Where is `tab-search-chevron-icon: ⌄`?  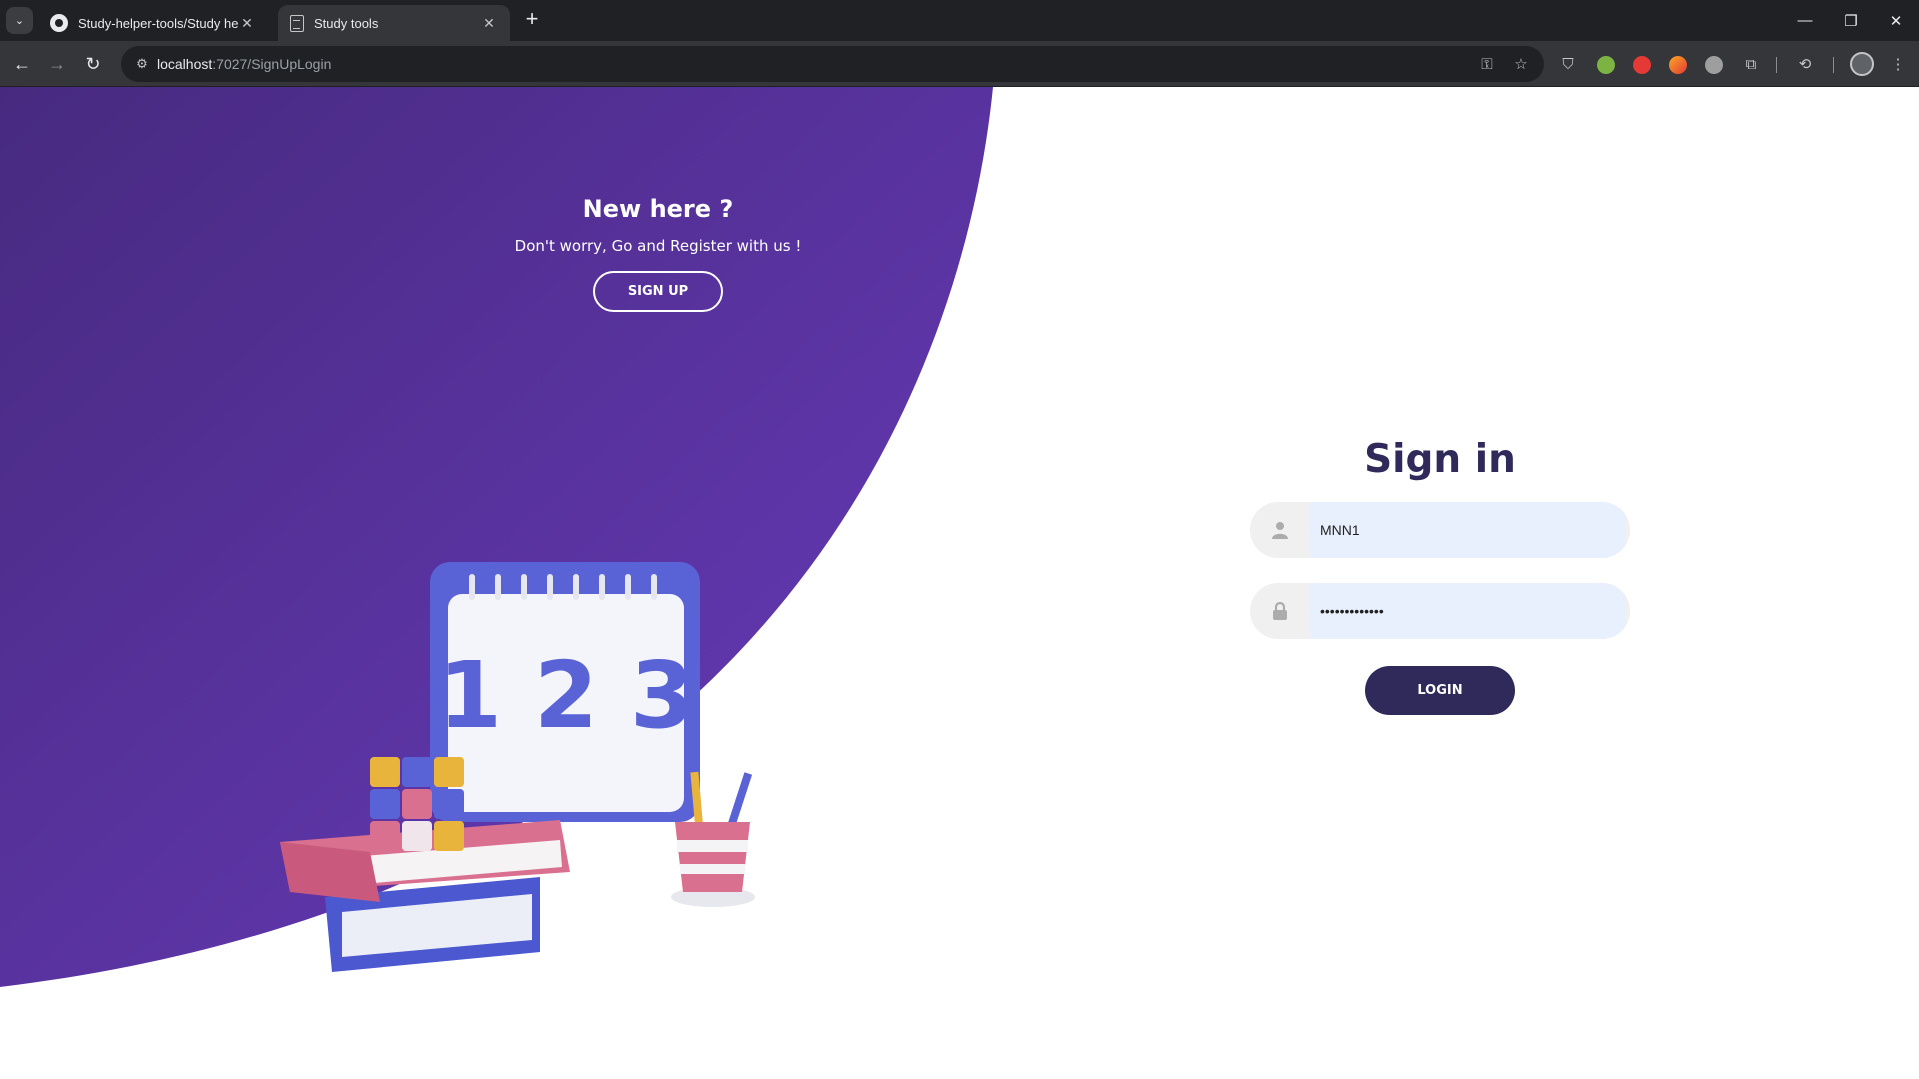
tab-search-chevron-icon: ⌄ is located at coordinates (19, 20).